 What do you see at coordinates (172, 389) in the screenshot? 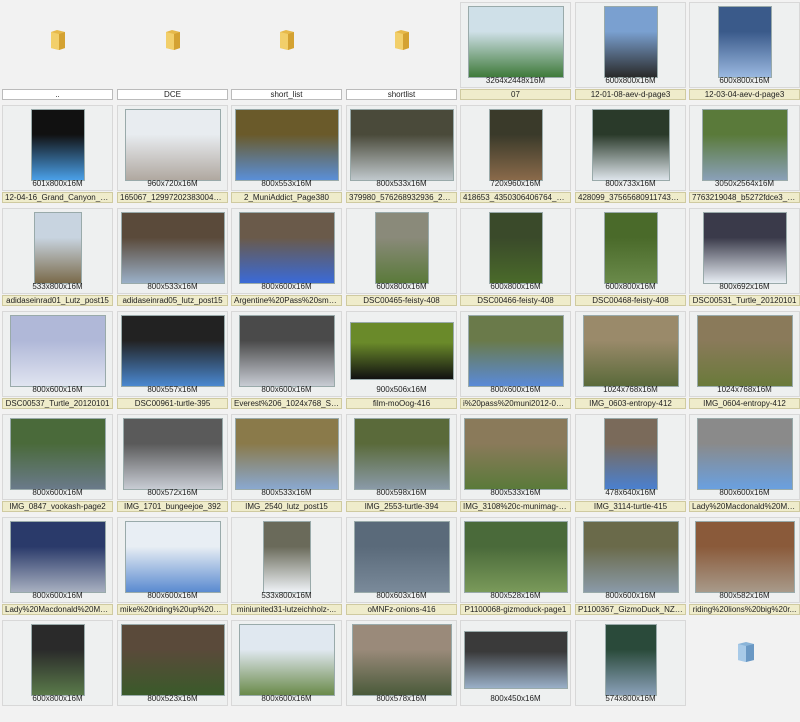
I see `image-resolution: 800x557x16M` at bounding box center [172, 389].